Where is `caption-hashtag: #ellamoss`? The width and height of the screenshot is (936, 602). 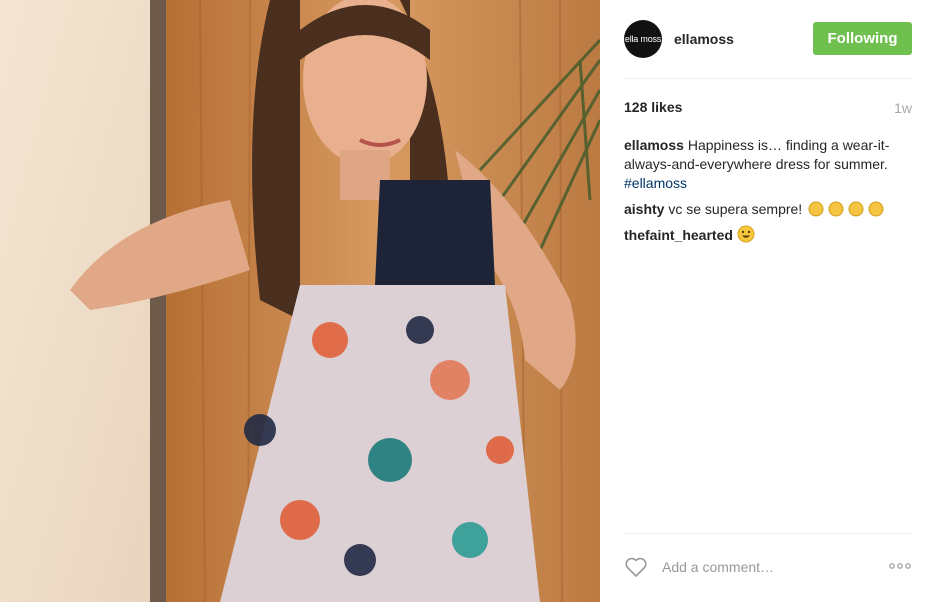 caption-hashtag: #ellamoss is located at coordinates (655, 183).